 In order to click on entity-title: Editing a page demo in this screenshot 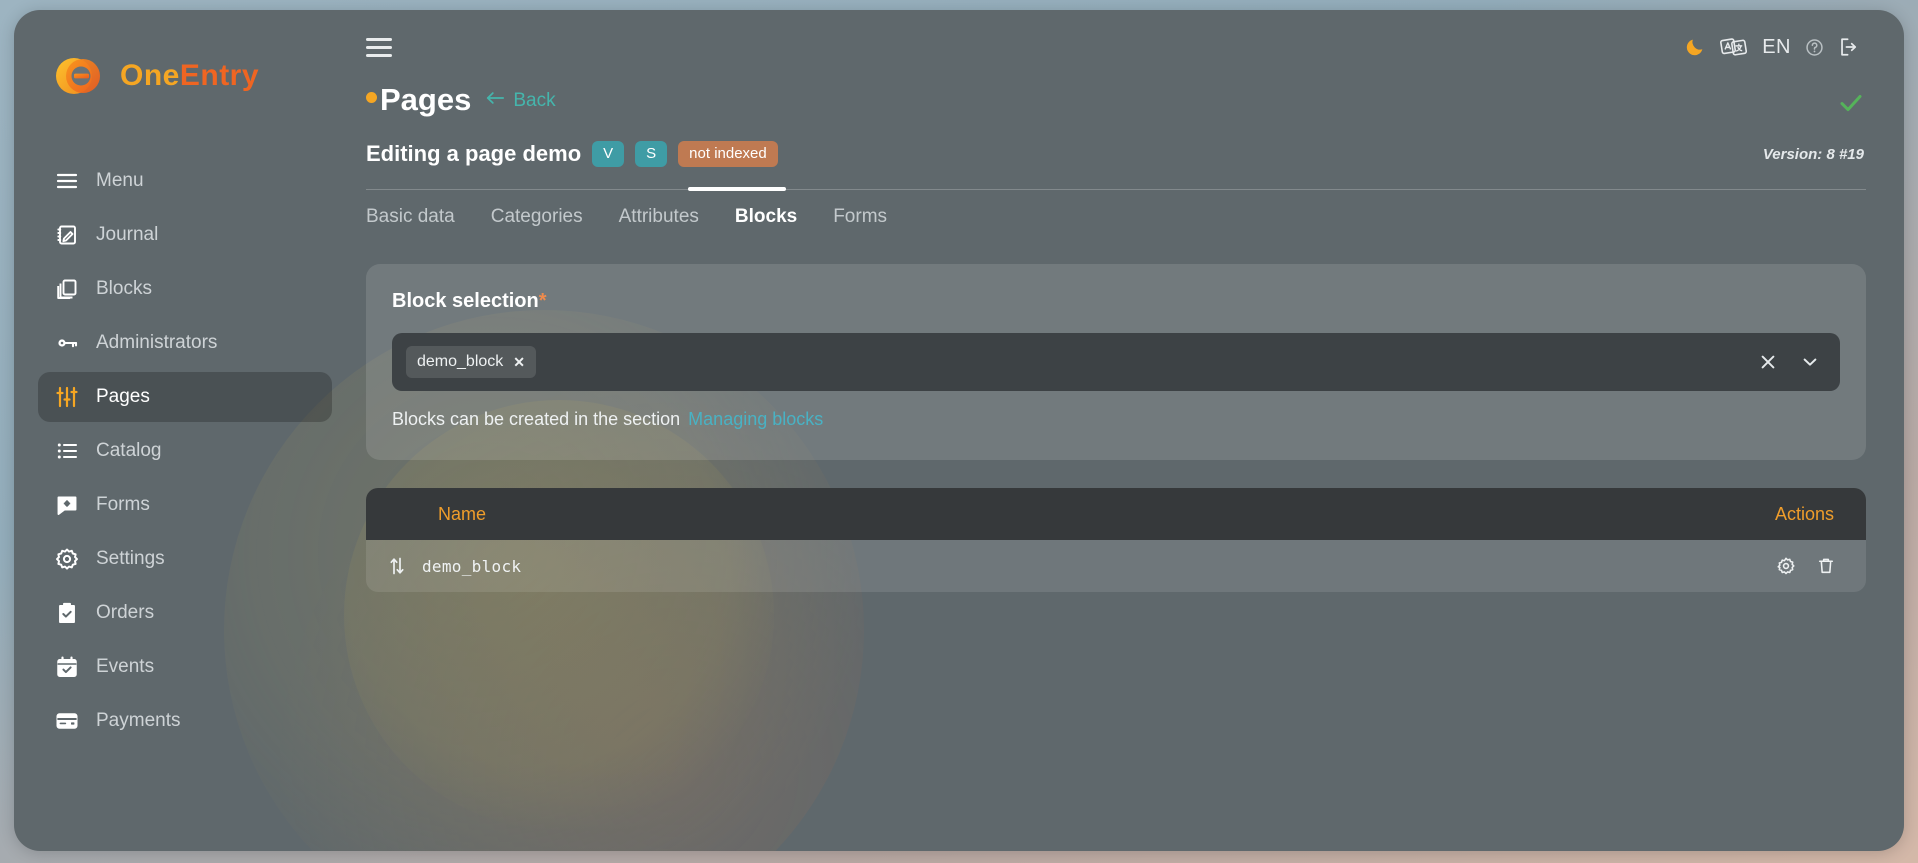, I will do `click(474, 153)`.